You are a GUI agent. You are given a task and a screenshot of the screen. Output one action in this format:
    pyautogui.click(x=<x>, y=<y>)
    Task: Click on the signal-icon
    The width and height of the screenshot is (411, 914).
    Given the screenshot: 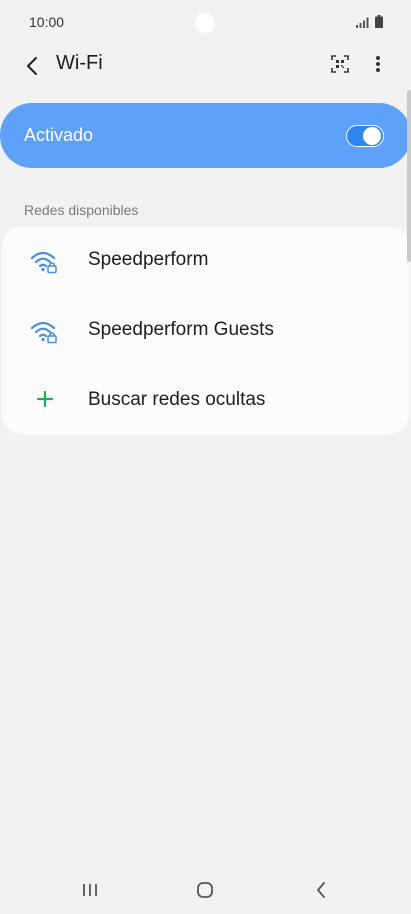 What is the action you would take?
    pyautogui.click(x=362, y=22)
    